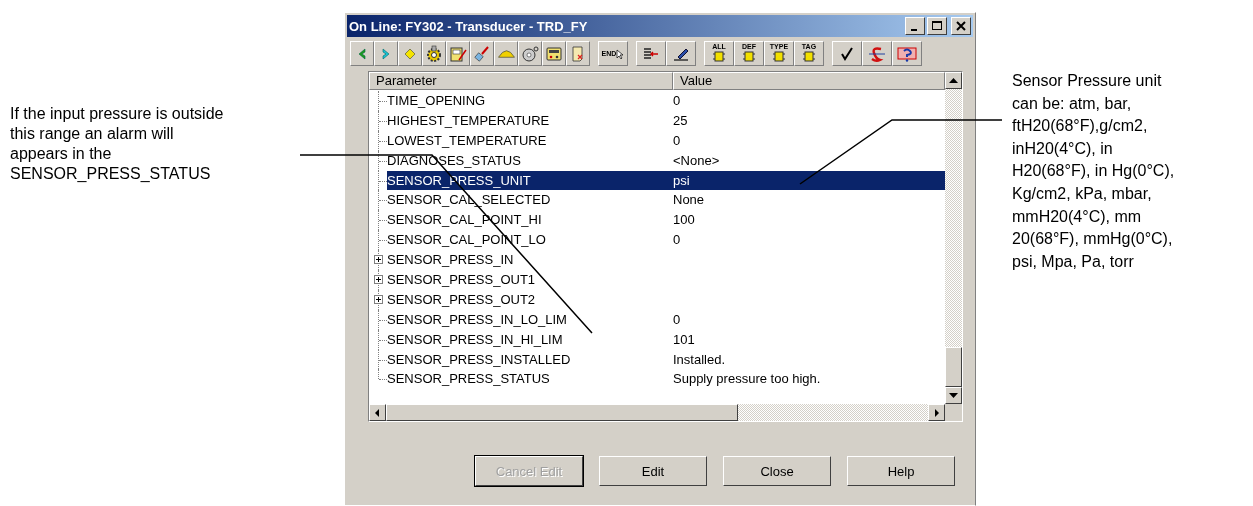 The height and width of the screenshot is (506, 1253). Describe the element at coordinates (684, 339) in the screenshot. I see `parameter-value: 101` at that location.